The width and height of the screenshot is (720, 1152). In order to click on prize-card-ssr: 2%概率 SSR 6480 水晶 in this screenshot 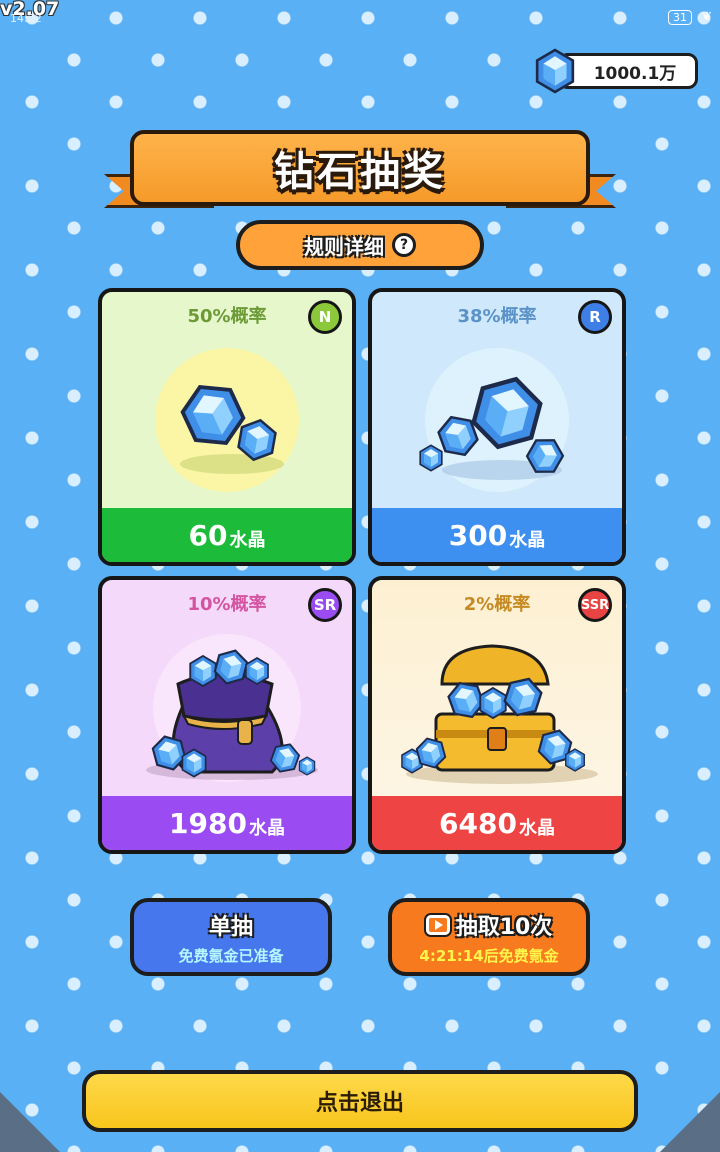, I will do `click(497, 715)`.